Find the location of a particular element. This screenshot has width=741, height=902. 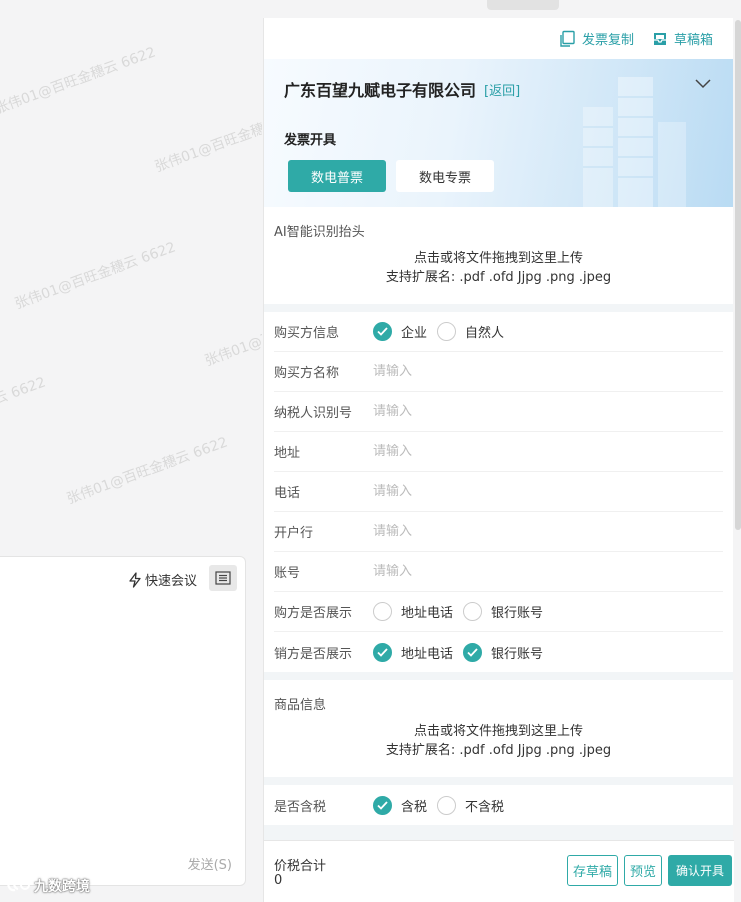

option-label: 地址电话 is located at coordinates (427, 654).